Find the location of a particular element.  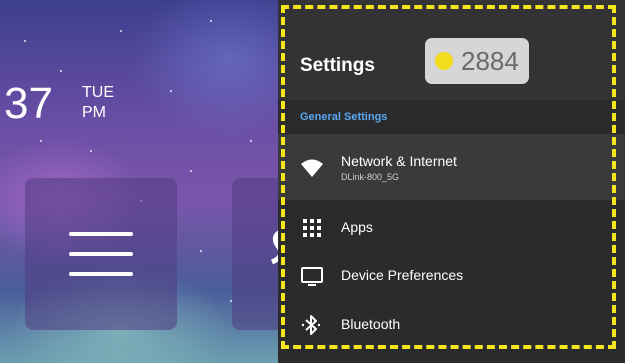

settings-item-device-preferences: Device Preferences is located at coordinates (451, 276).